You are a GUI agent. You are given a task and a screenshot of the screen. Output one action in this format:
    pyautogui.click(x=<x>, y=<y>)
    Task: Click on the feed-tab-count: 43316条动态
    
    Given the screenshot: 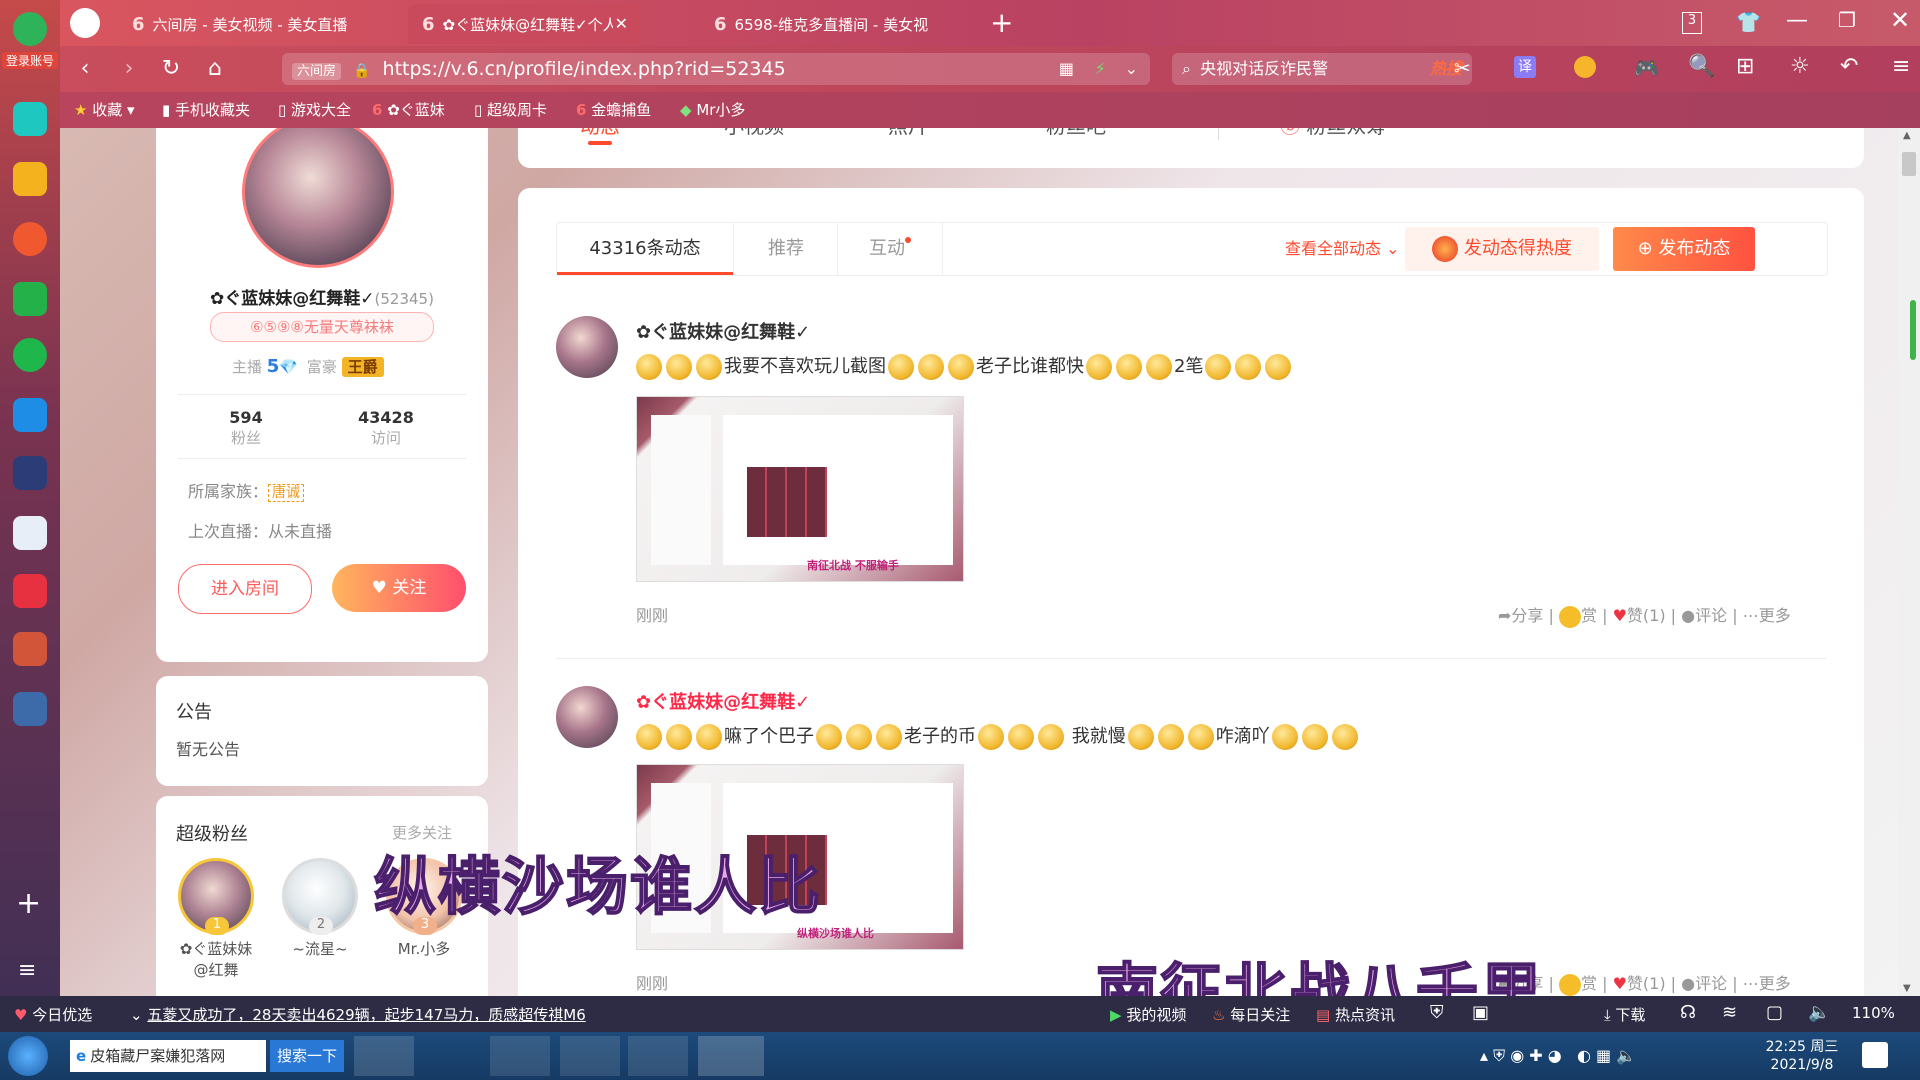 What is the action you would take?
    pyautogui.click(x=645, y=249)
    